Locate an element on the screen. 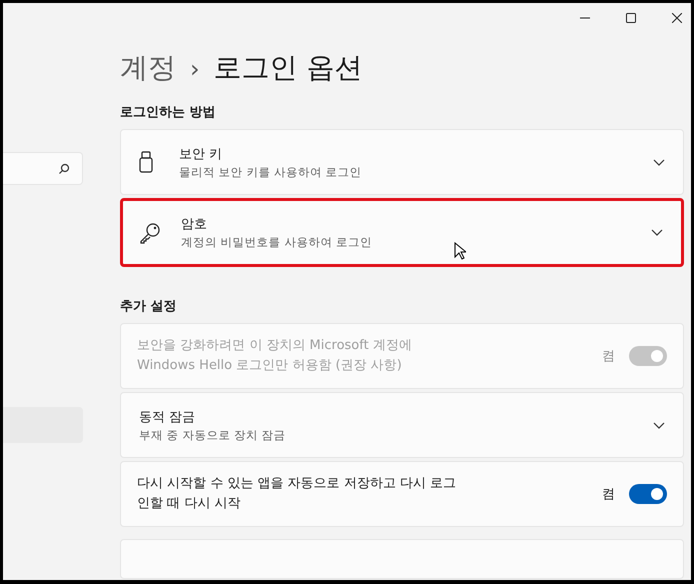 Image resolution: width=694 pixels, height=584 pixels. setting-description: 다시 시작할 수 있는 앱을 자동으로 저장하고 다시 로그 인할 때 다시 시작 is located at coordinates (297, 494).